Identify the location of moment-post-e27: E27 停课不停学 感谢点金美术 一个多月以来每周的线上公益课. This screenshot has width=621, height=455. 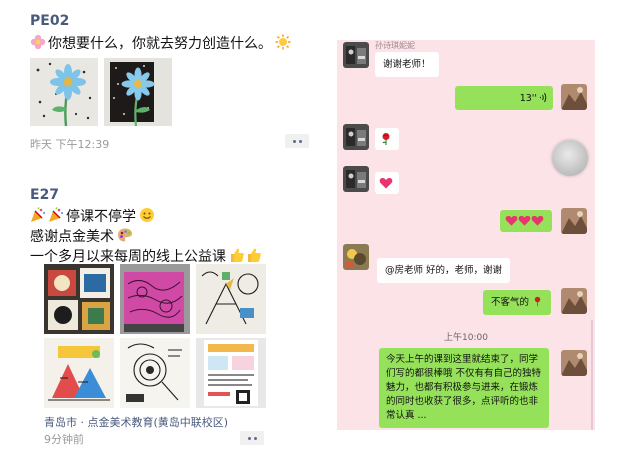
(175, 226).